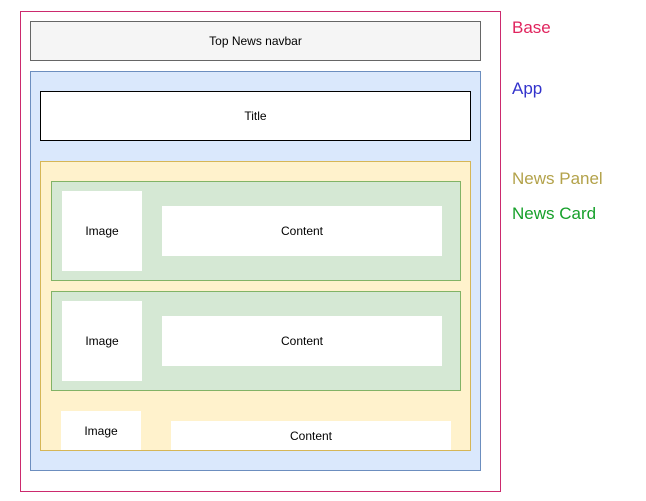  Describe the element at coordinates (527, 88) in the screenshot. I see `legend-app: App` at that location.